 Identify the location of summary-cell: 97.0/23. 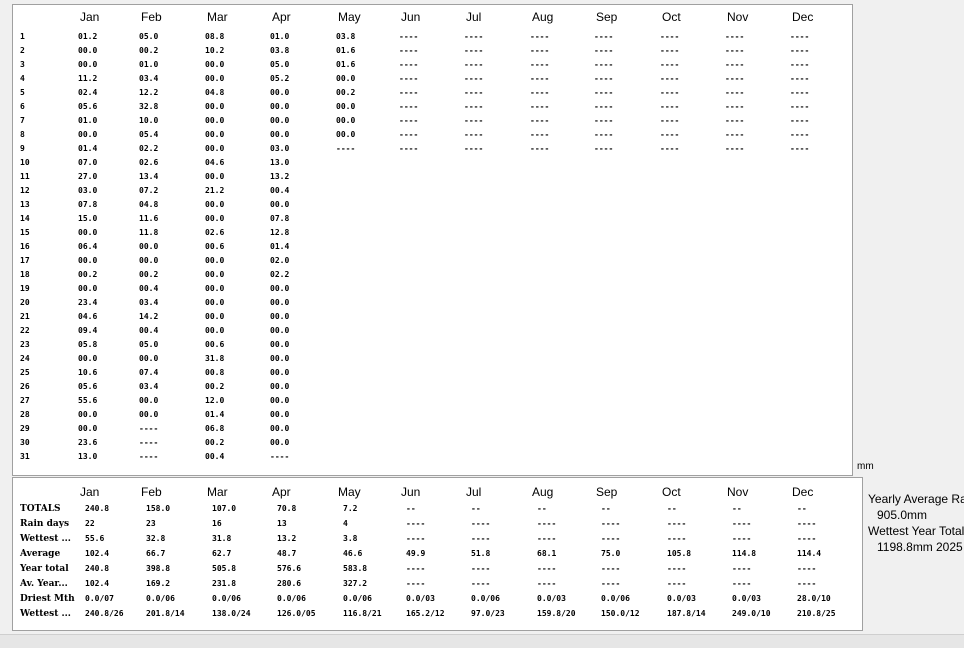
(488, 613).